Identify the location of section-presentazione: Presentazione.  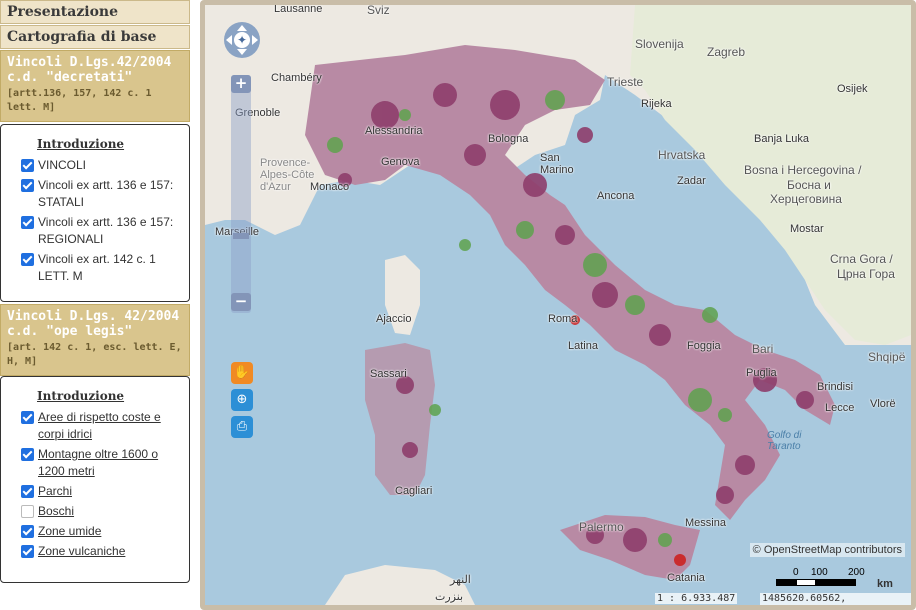
(95, 12).